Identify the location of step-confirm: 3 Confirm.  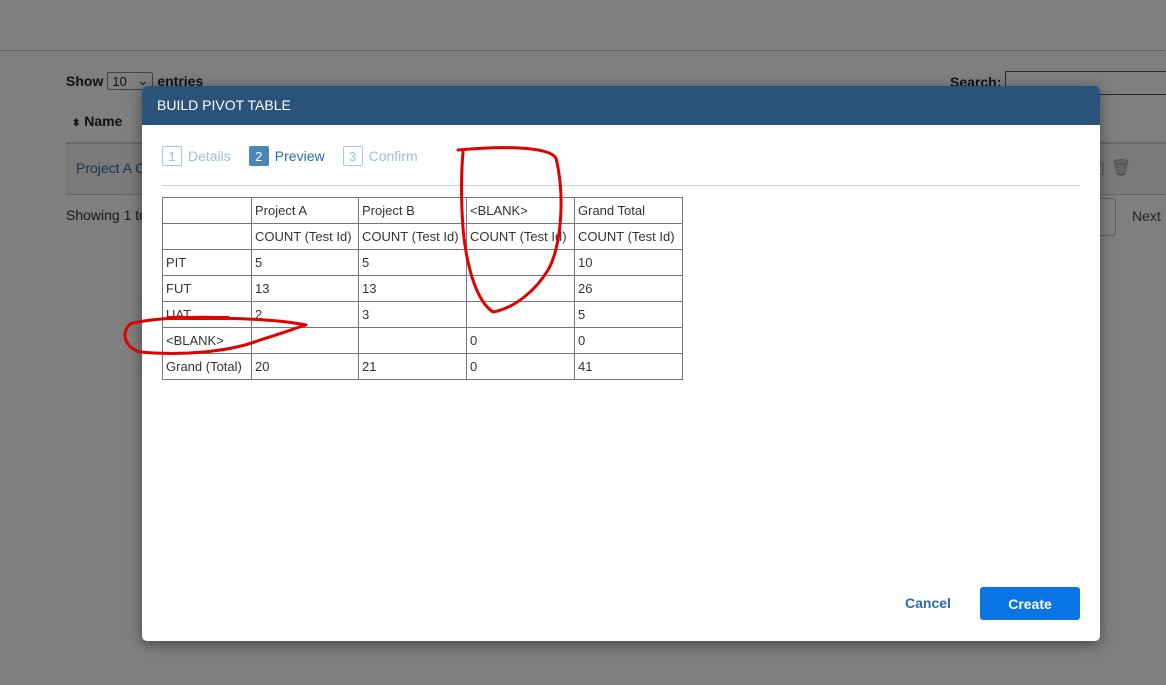
(380, 156).